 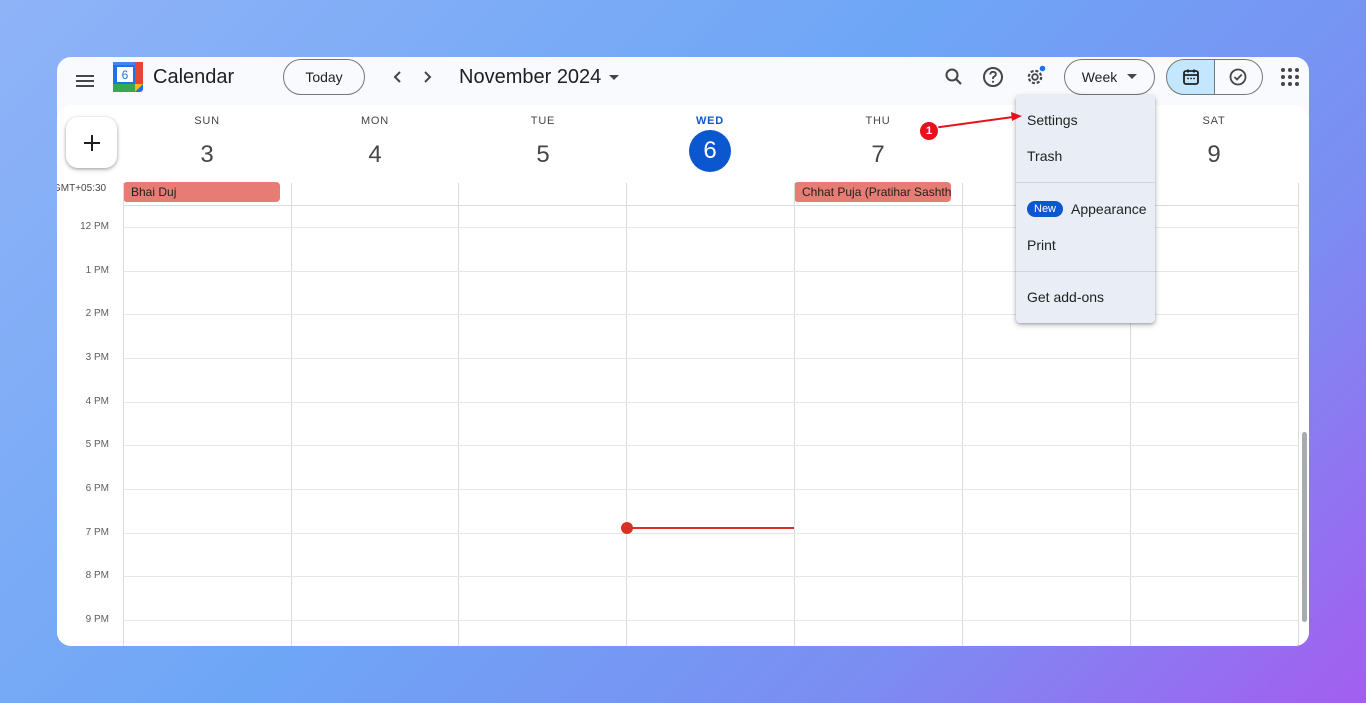 What do you see at coordinates (530, 77) in the screenshot?
I see `month-title: November 2024` at bounding box center [530, 77].